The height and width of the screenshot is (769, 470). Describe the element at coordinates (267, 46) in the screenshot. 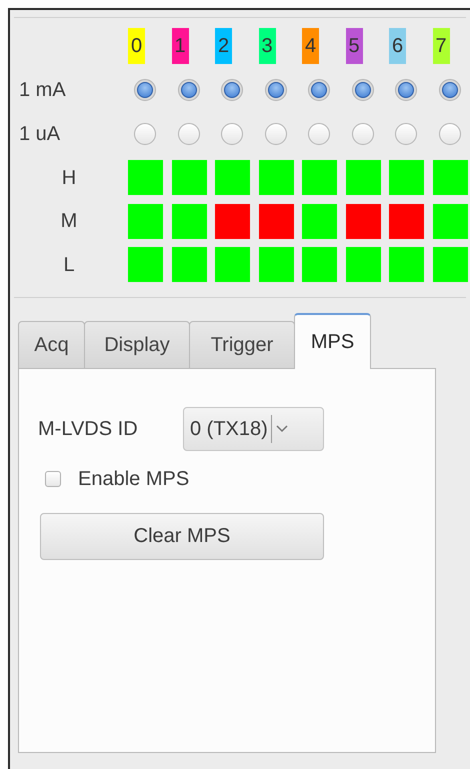

I see `channel-label: 3` at that location.